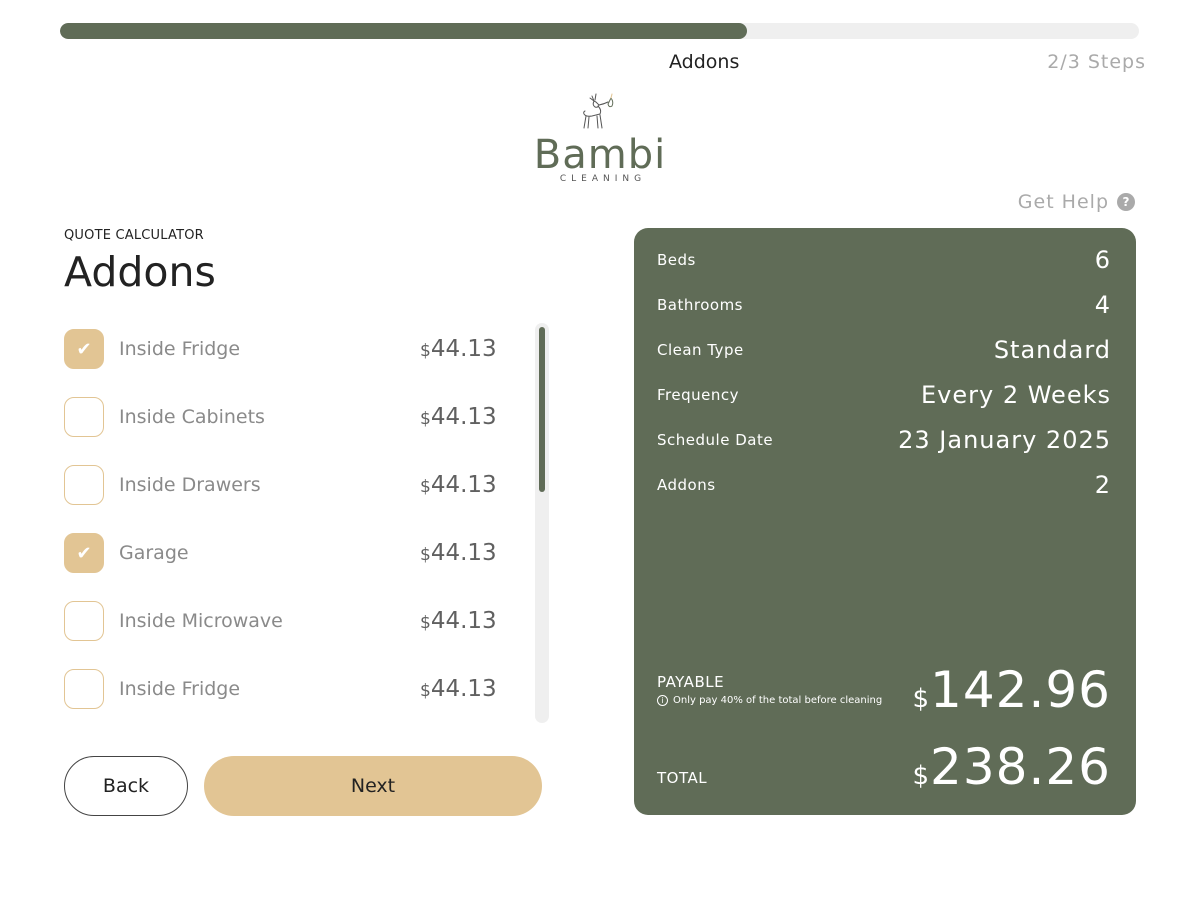 This screenshot has height=917, width=1200. I want to click on brand-name: Bambi, so click(600, 155).